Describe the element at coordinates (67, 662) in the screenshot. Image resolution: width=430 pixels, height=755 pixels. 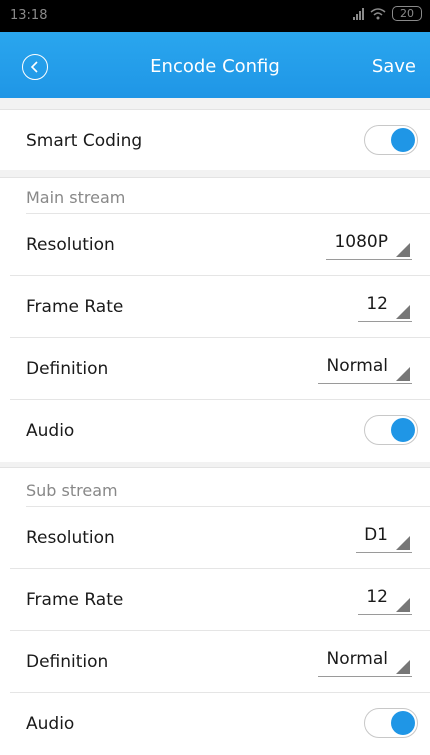
I see `sub-definition-label: Definition` at that location.